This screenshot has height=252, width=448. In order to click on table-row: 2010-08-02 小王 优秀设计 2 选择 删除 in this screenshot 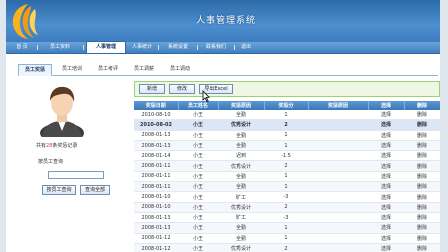, I will do `click(287, 125)`.